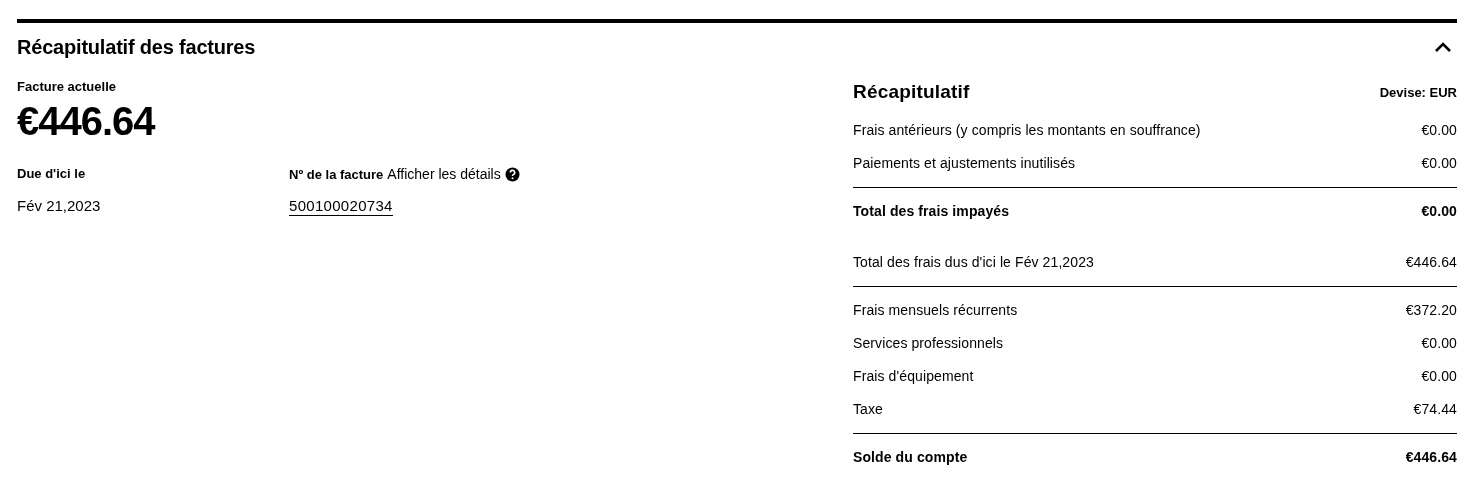  Describe the element at coordinates (931, 210) in the screenshot. I see `charge-label: Total des frais impayés` at that location.